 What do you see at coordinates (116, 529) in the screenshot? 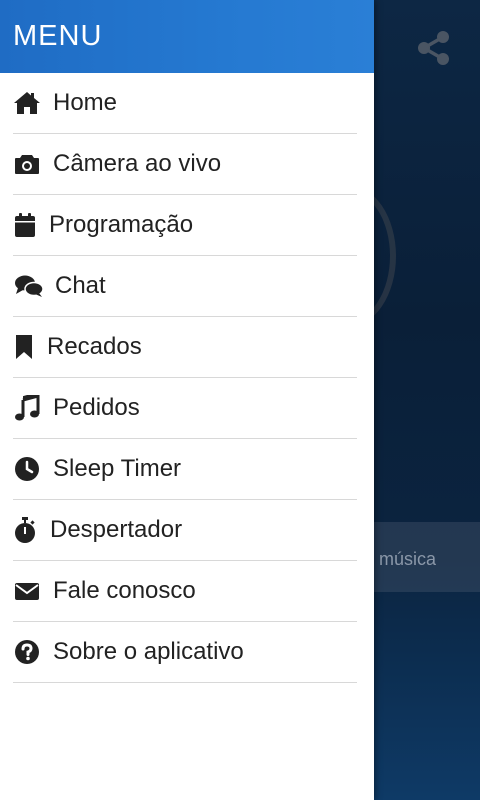
I see `menu-item-label: Despertador` at bounding box center [116, 529].